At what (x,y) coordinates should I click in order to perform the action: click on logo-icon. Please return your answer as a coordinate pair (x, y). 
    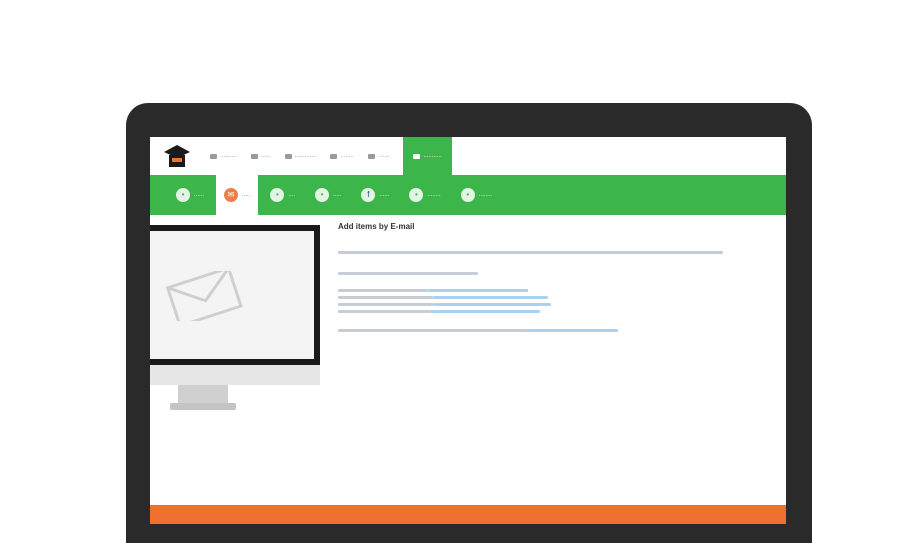
    Looking at the image, I should click on (177, 156).